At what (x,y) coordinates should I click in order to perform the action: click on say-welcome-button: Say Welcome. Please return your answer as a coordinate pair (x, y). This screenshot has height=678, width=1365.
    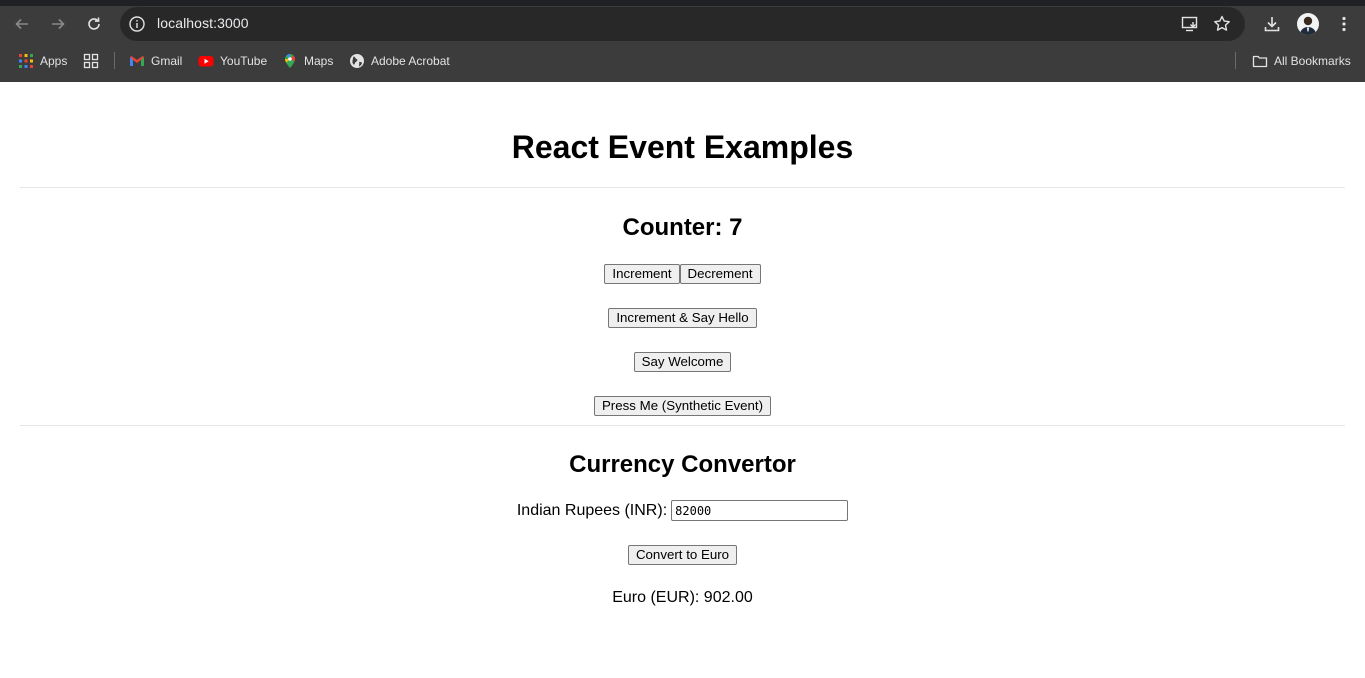
    Looking at the image, I should click on (682, 362).